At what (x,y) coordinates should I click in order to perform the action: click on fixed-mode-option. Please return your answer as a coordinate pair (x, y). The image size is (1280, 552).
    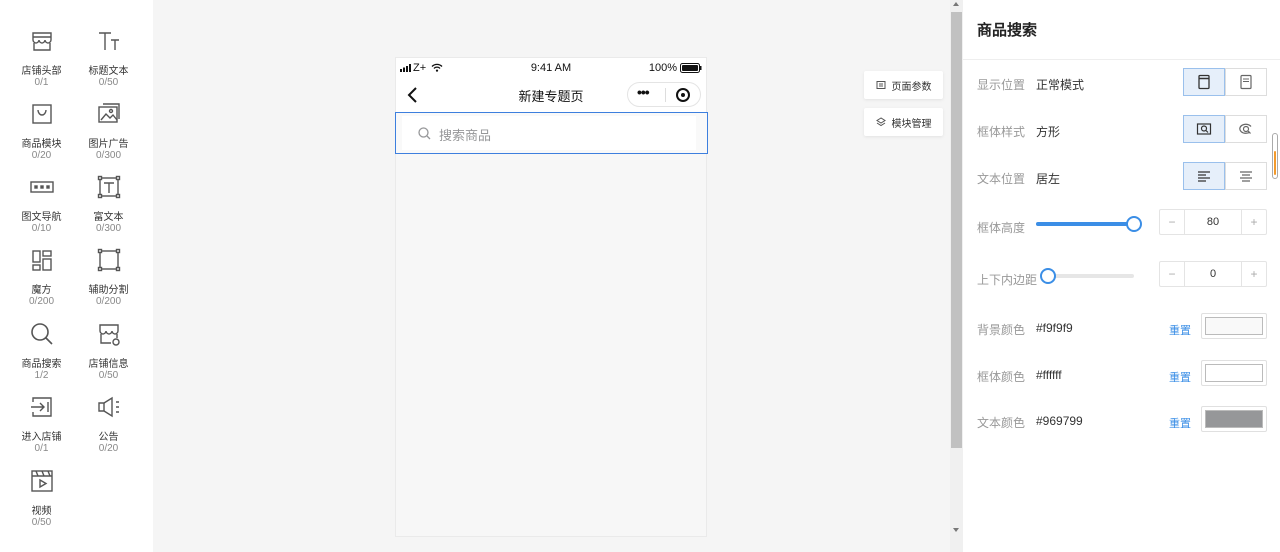
    Looking at the image, I should click on (1246, 82).